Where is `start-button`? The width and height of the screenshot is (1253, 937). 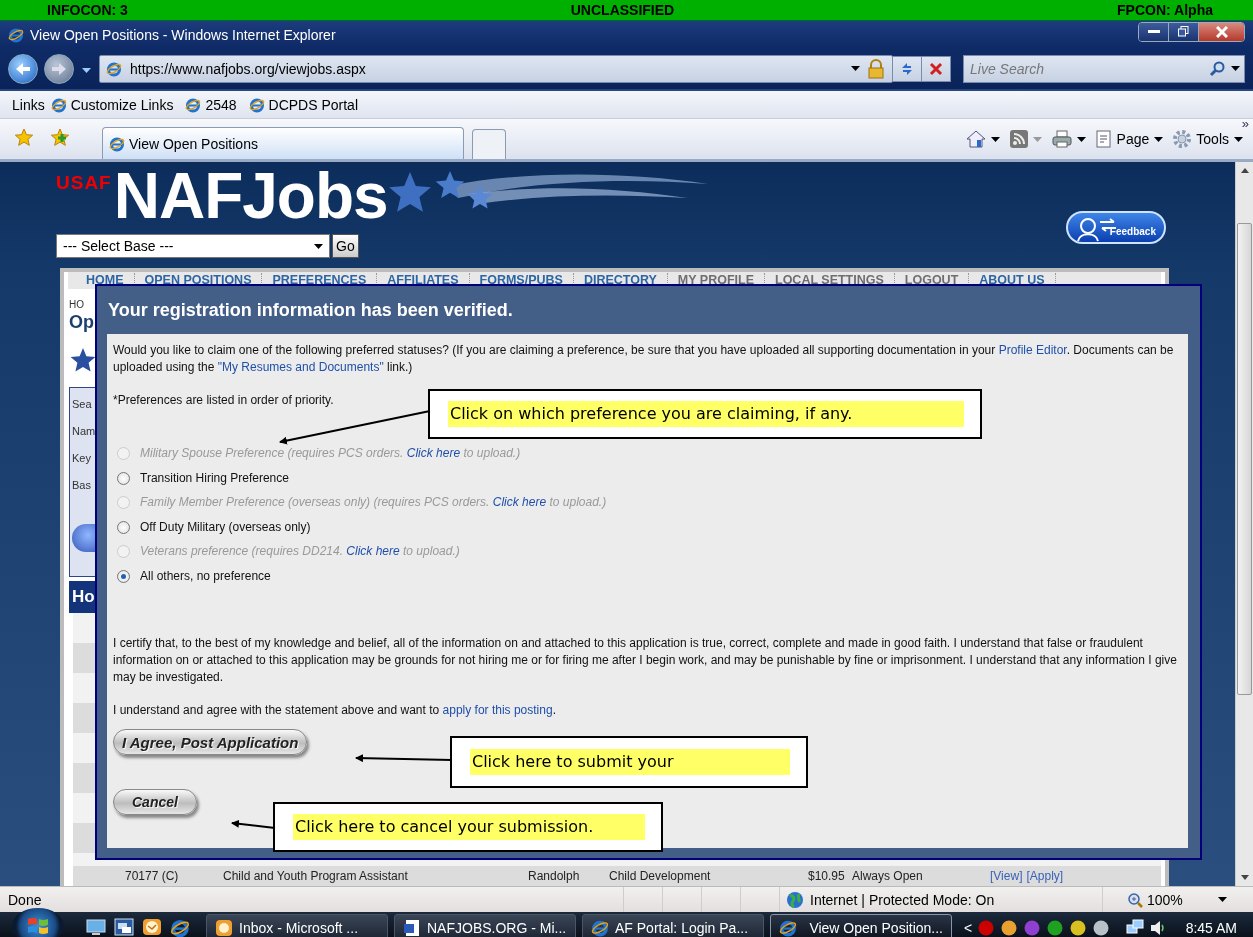 start-button is located at coordinates (38, 922).